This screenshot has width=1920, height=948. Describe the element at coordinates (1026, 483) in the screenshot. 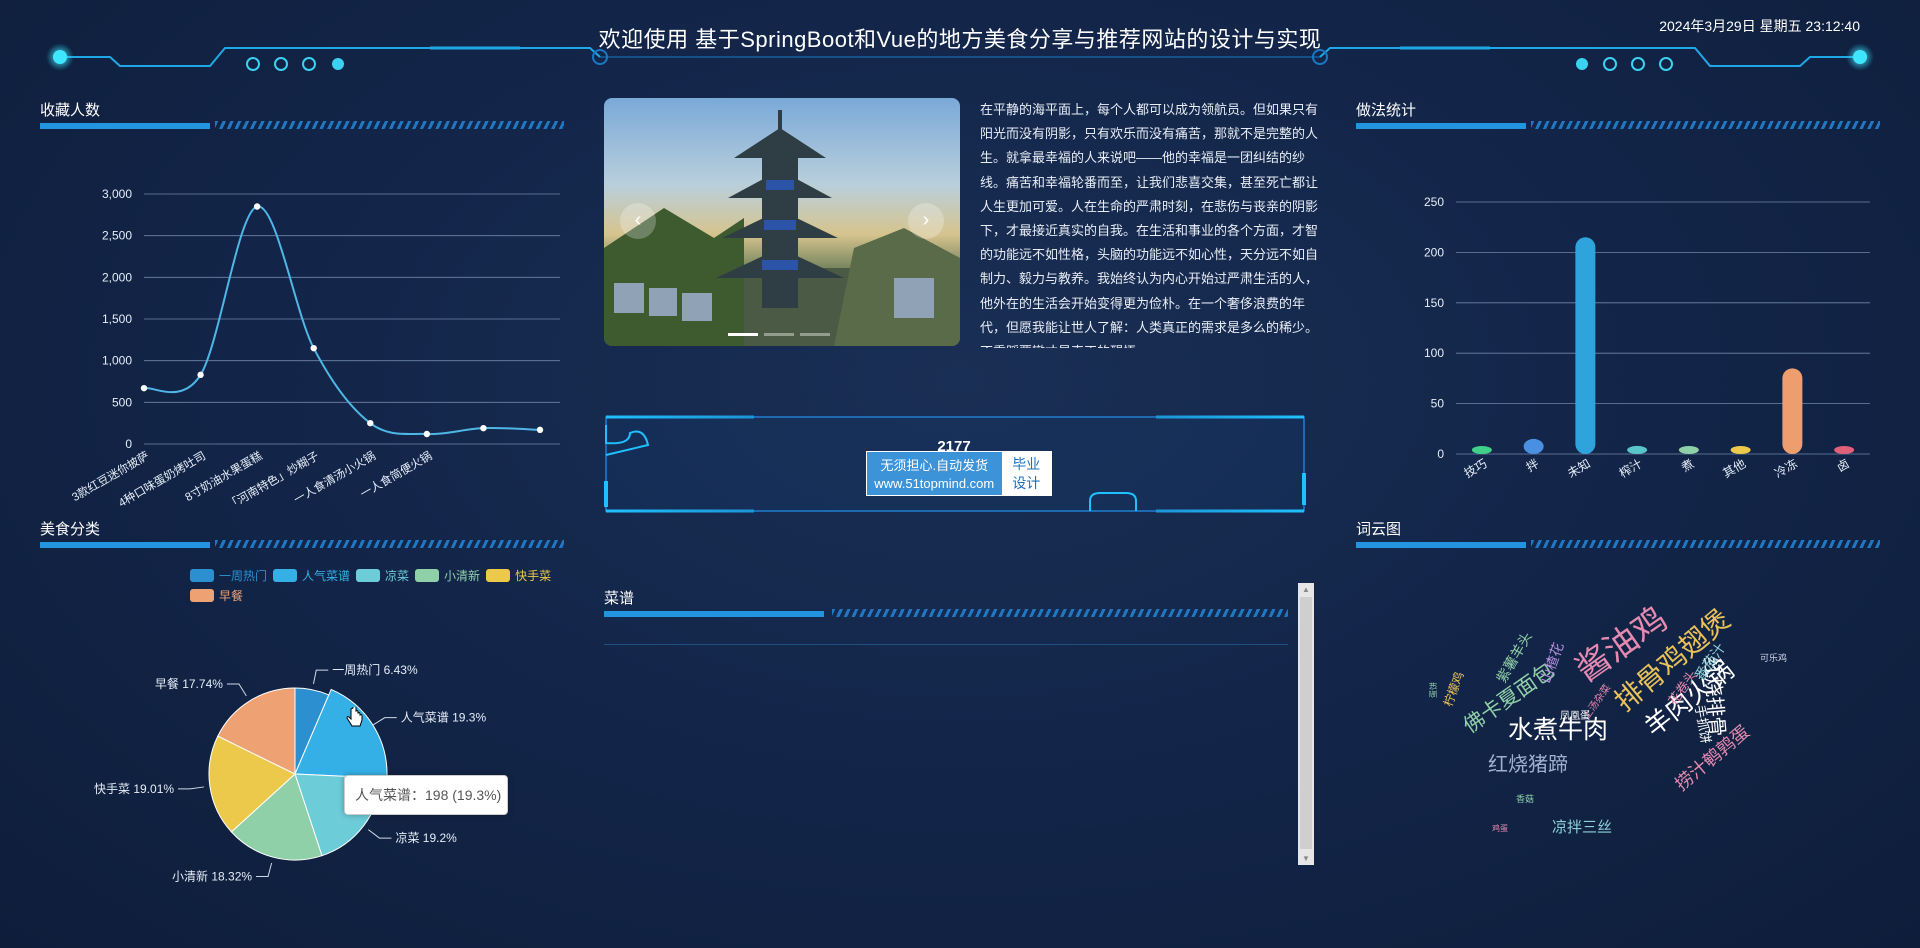

I see `ad-right2: 设计` at that location.